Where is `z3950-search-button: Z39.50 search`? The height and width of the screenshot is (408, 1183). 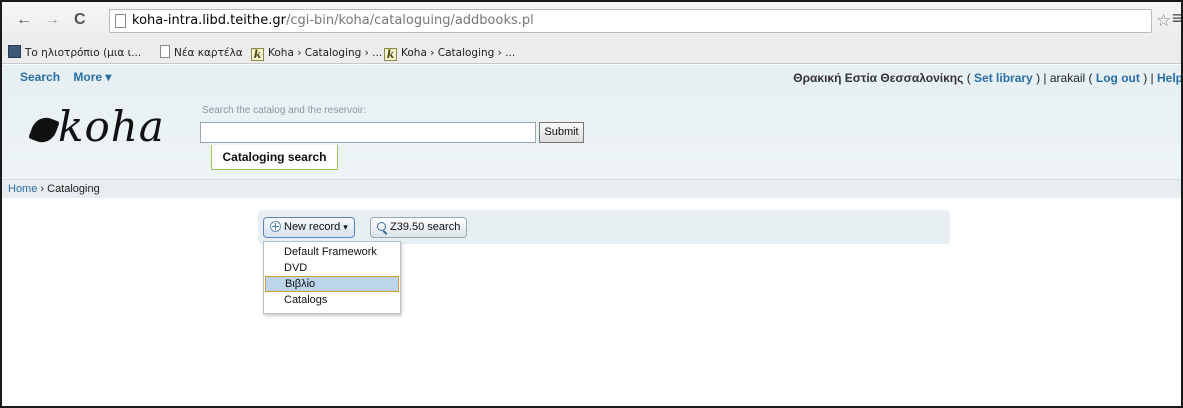
z3950-search-button: Z39.50 search is located at coordinates (419, 227).